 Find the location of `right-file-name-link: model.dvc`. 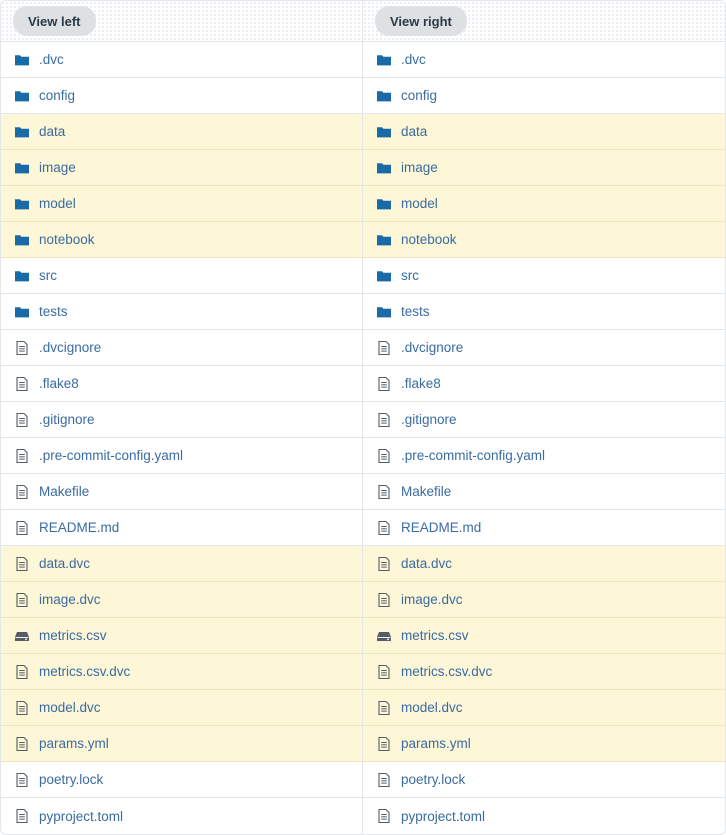

right-file-name-link: model.dvc is located at coordinates (432, 707).